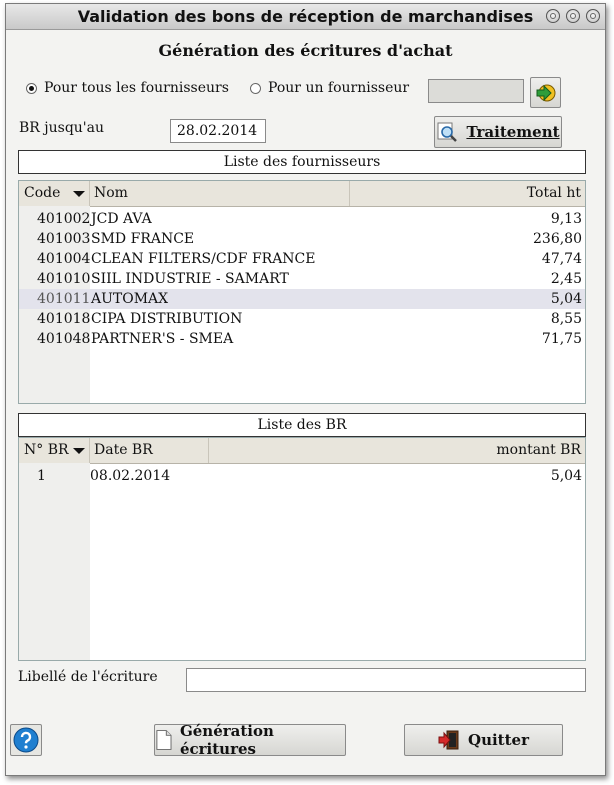 The image size is (614, 785). Describe the element at coordinates (566, 279) in the screenshot. I see `cell-total: 2,45` at that location.